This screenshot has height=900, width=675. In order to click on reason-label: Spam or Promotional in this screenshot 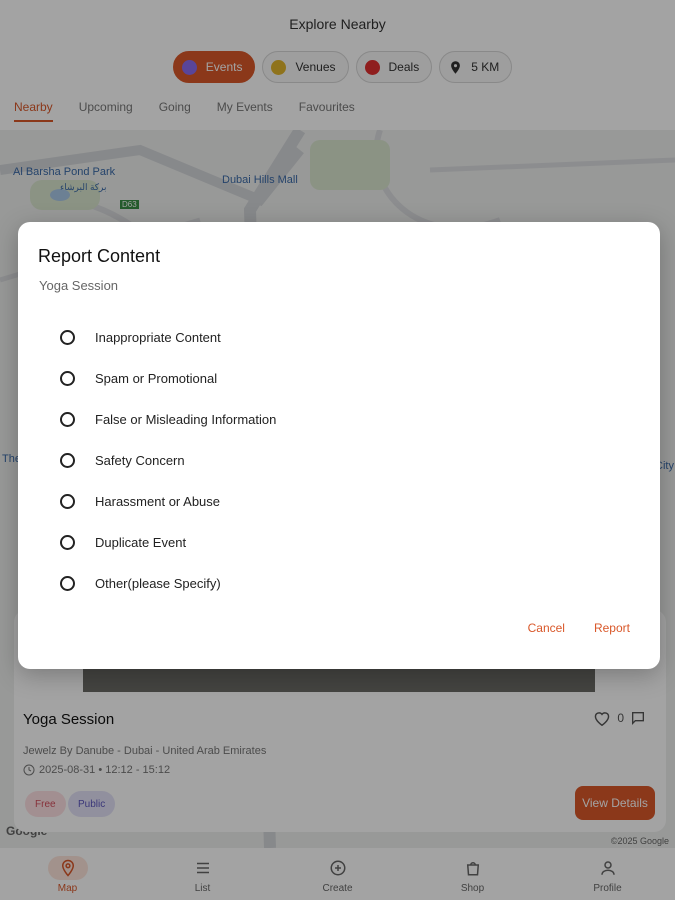, I will do `click(156, 378)`.